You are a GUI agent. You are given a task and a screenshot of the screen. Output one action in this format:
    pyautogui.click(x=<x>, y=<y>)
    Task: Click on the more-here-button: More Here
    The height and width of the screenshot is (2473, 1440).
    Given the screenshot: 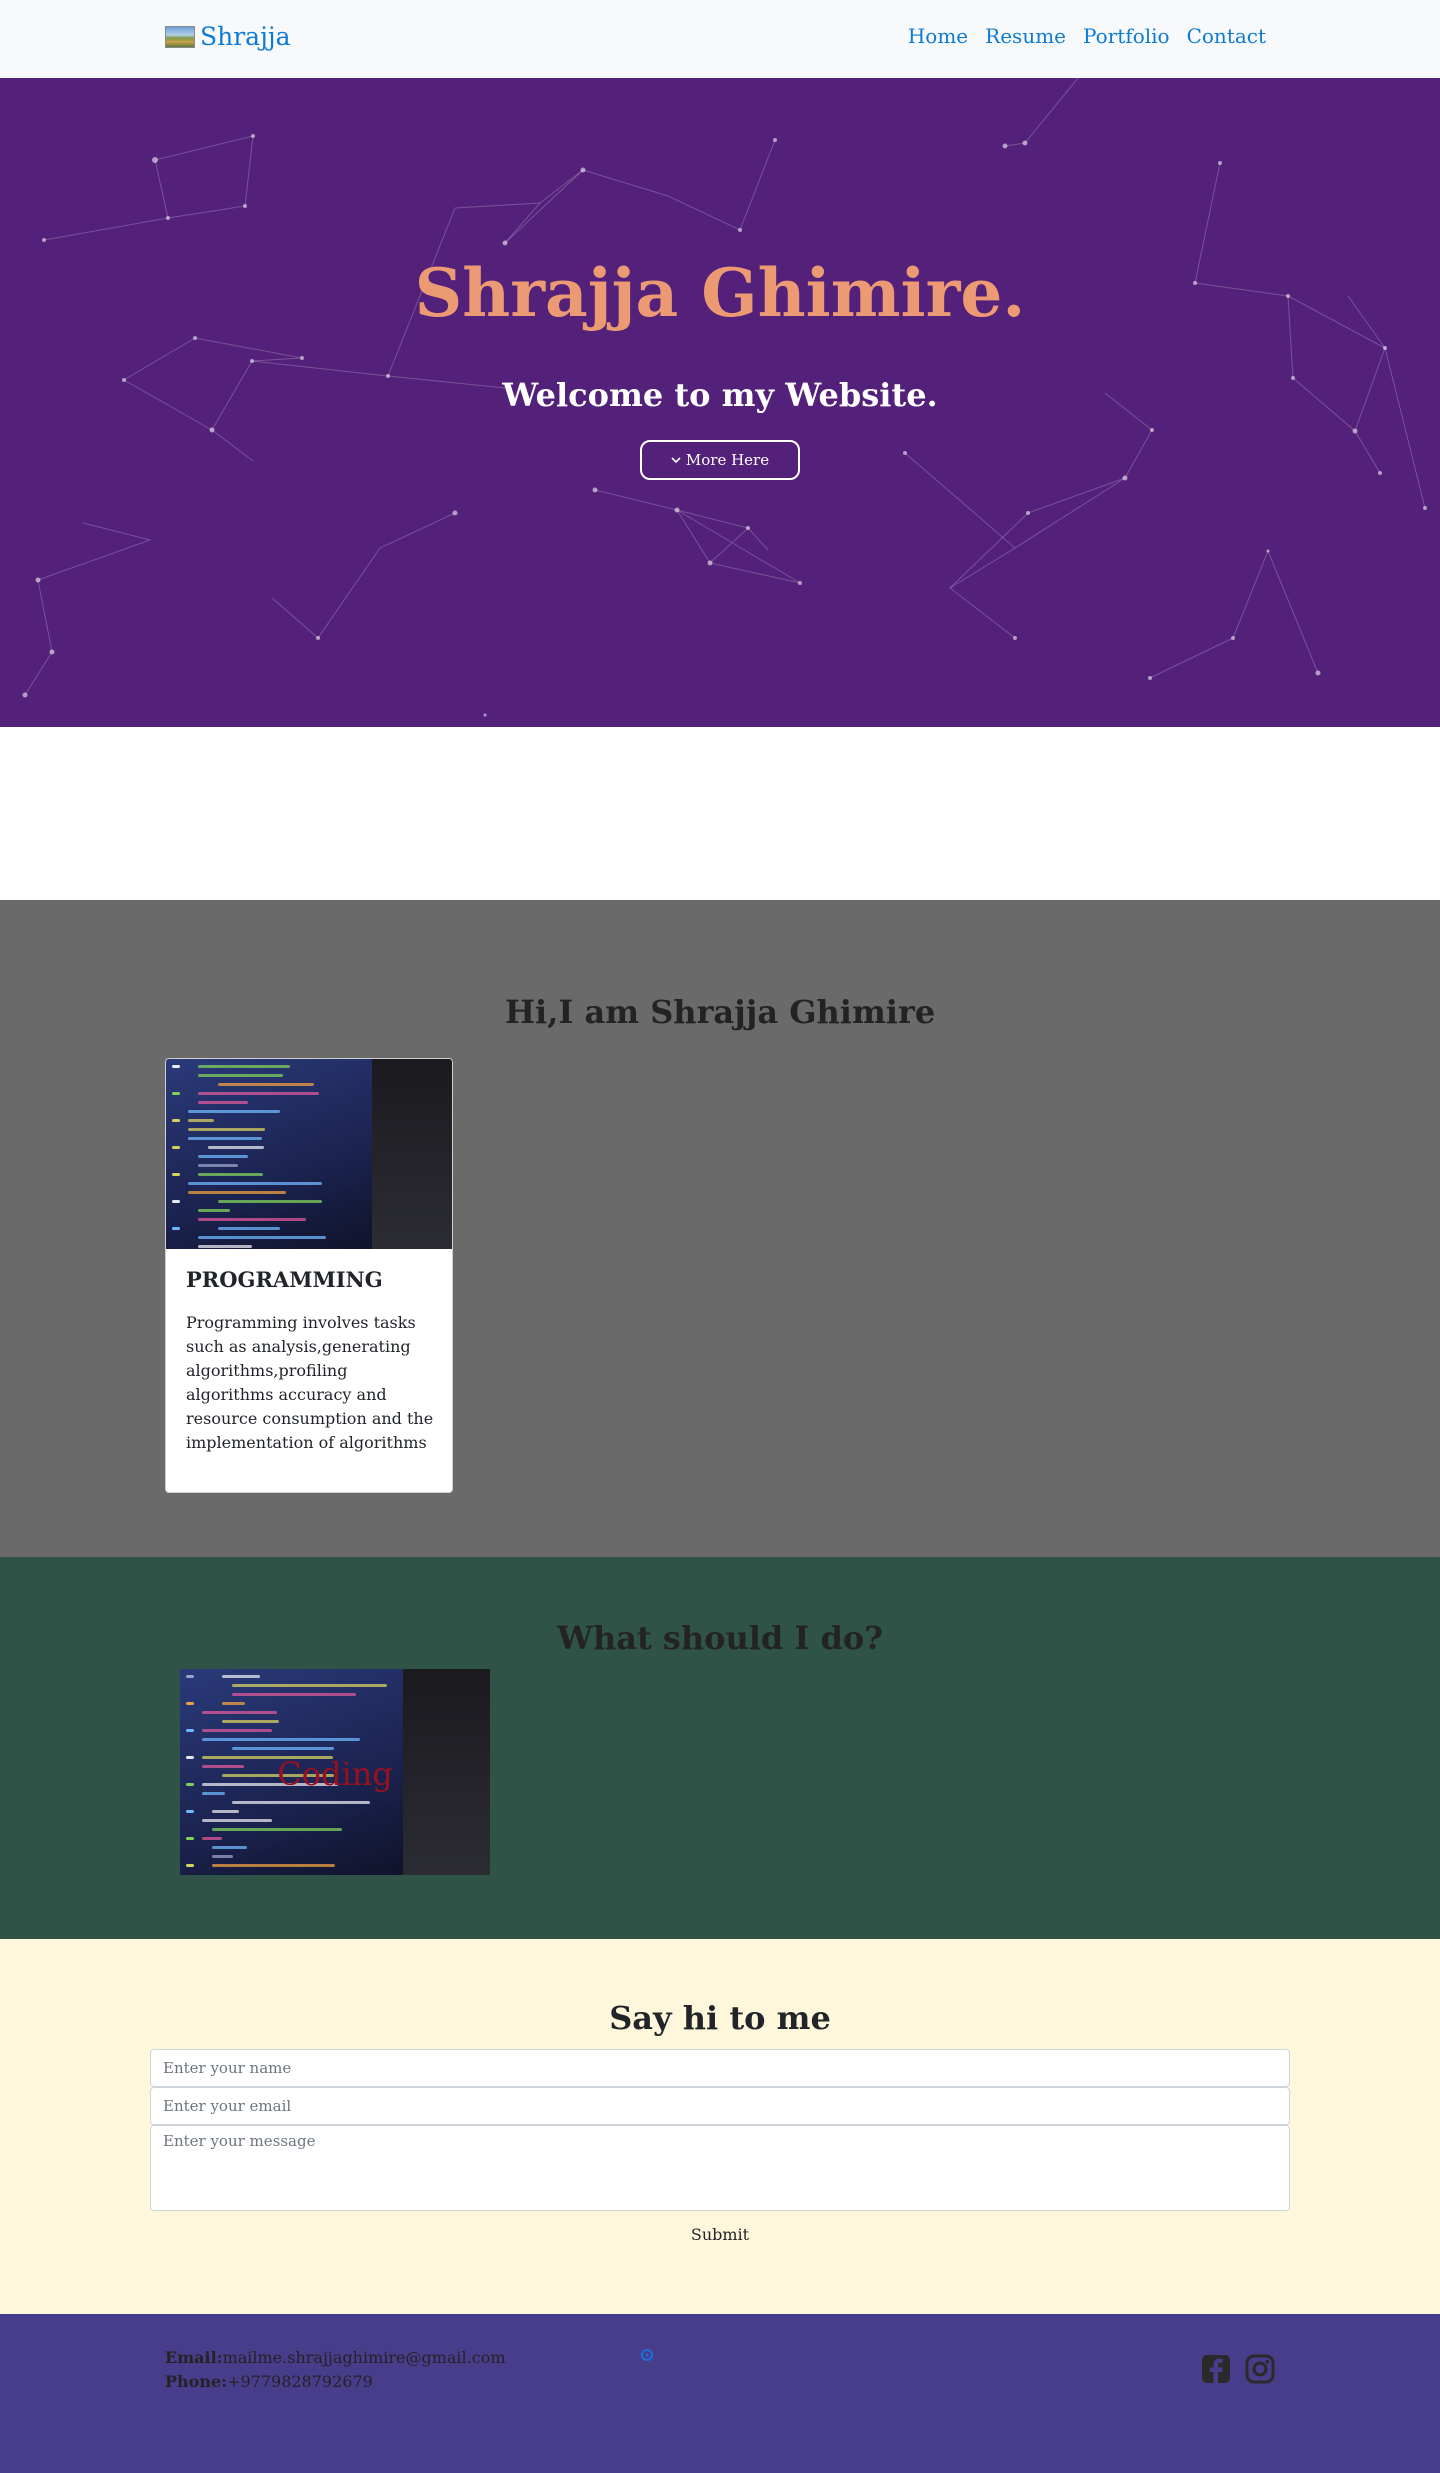 What is the action you would take?
    pyautogui.click(x=720, y=460)
    